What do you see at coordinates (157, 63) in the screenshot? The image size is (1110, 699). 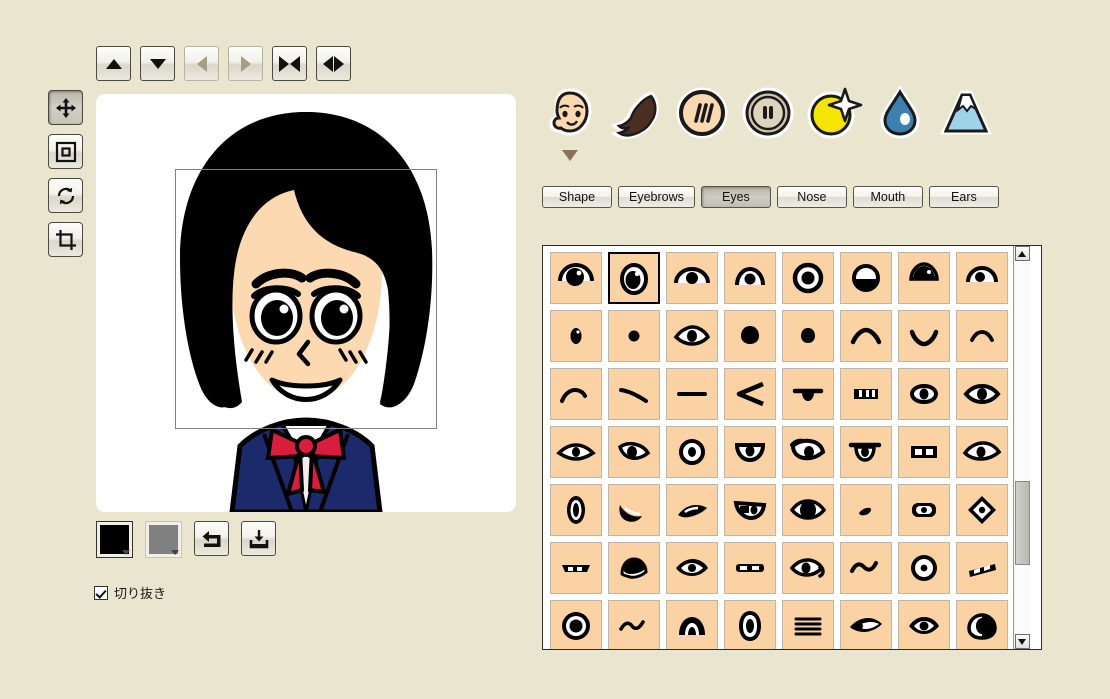 I see `move-down-button` at bounding box center [157, 63].